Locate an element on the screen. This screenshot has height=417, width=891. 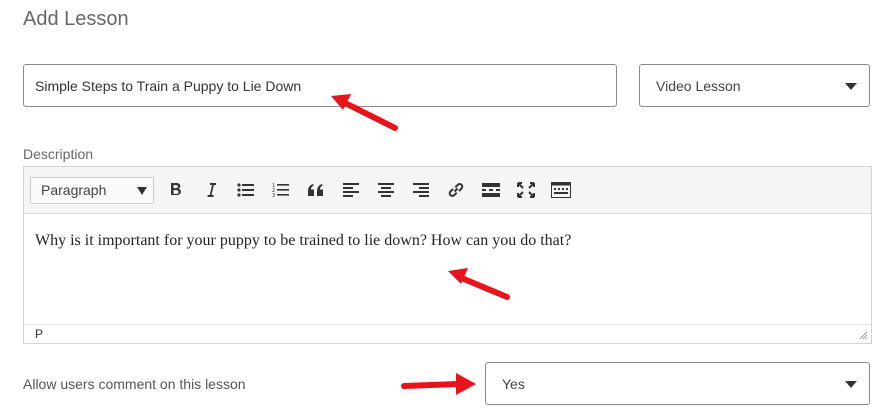
link-icon is located at coordinates (455, 190).